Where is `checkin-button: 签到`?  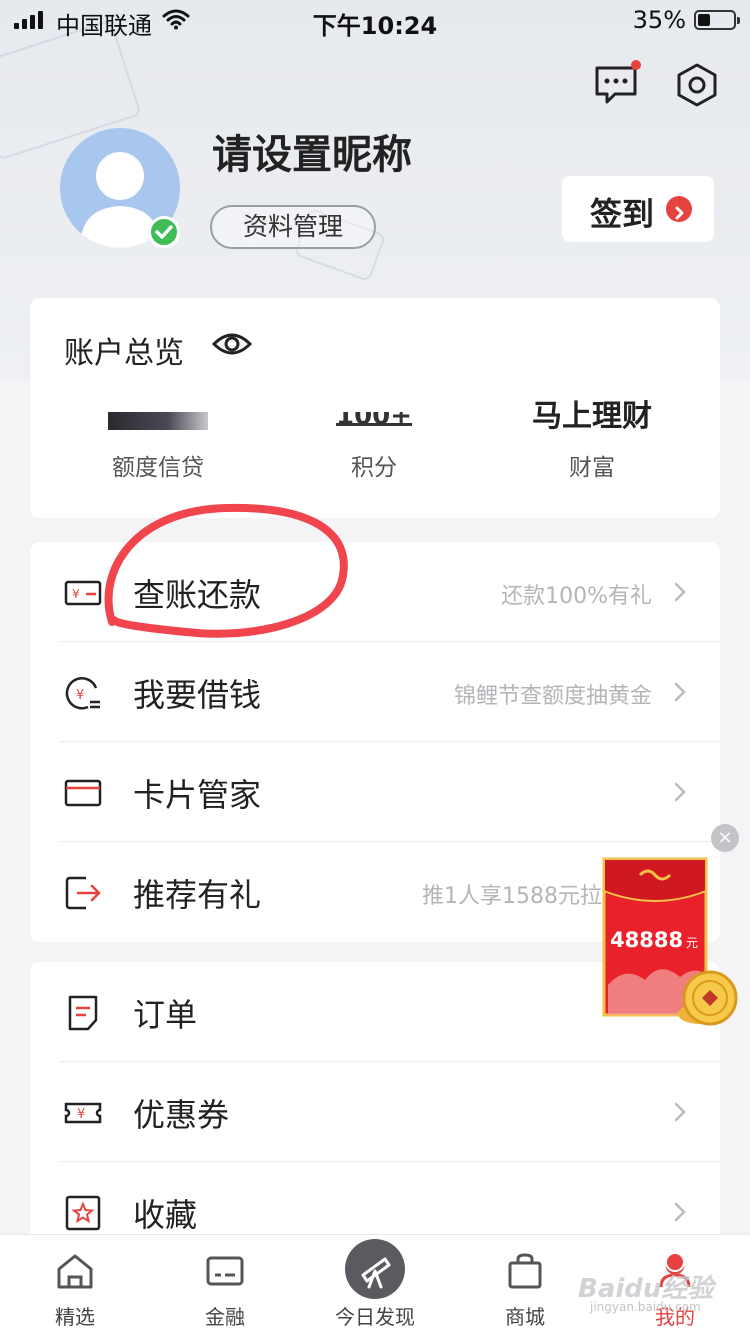 checkin-button: 签到 is located at coordinates (638, 209).